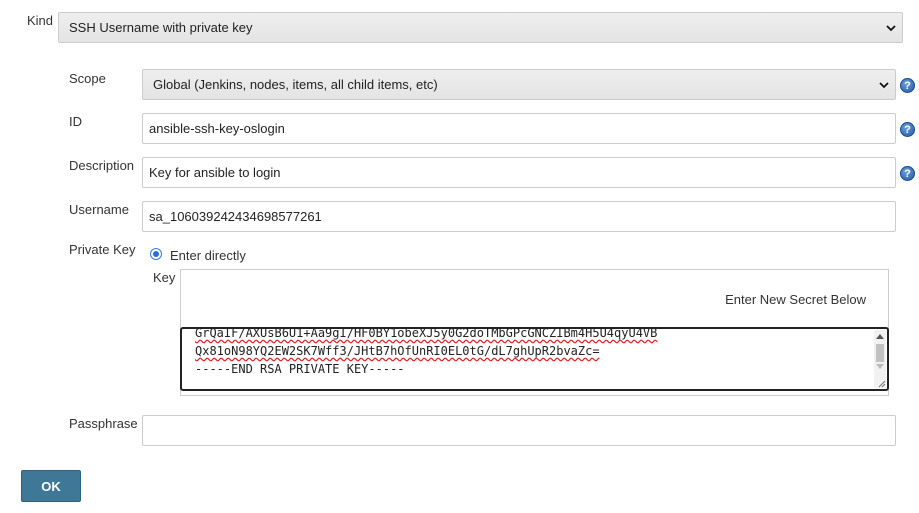 The image size is (919, 513). Describe the element at coordinates (519, 430) in the screenshot. I see `passphrase-input` at that location.